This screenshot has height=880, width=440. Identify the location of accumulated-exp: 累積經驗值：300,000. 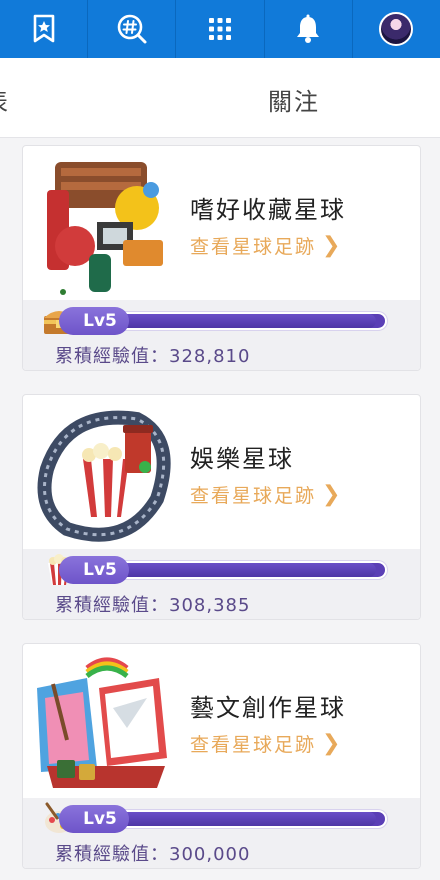
(153, 854).